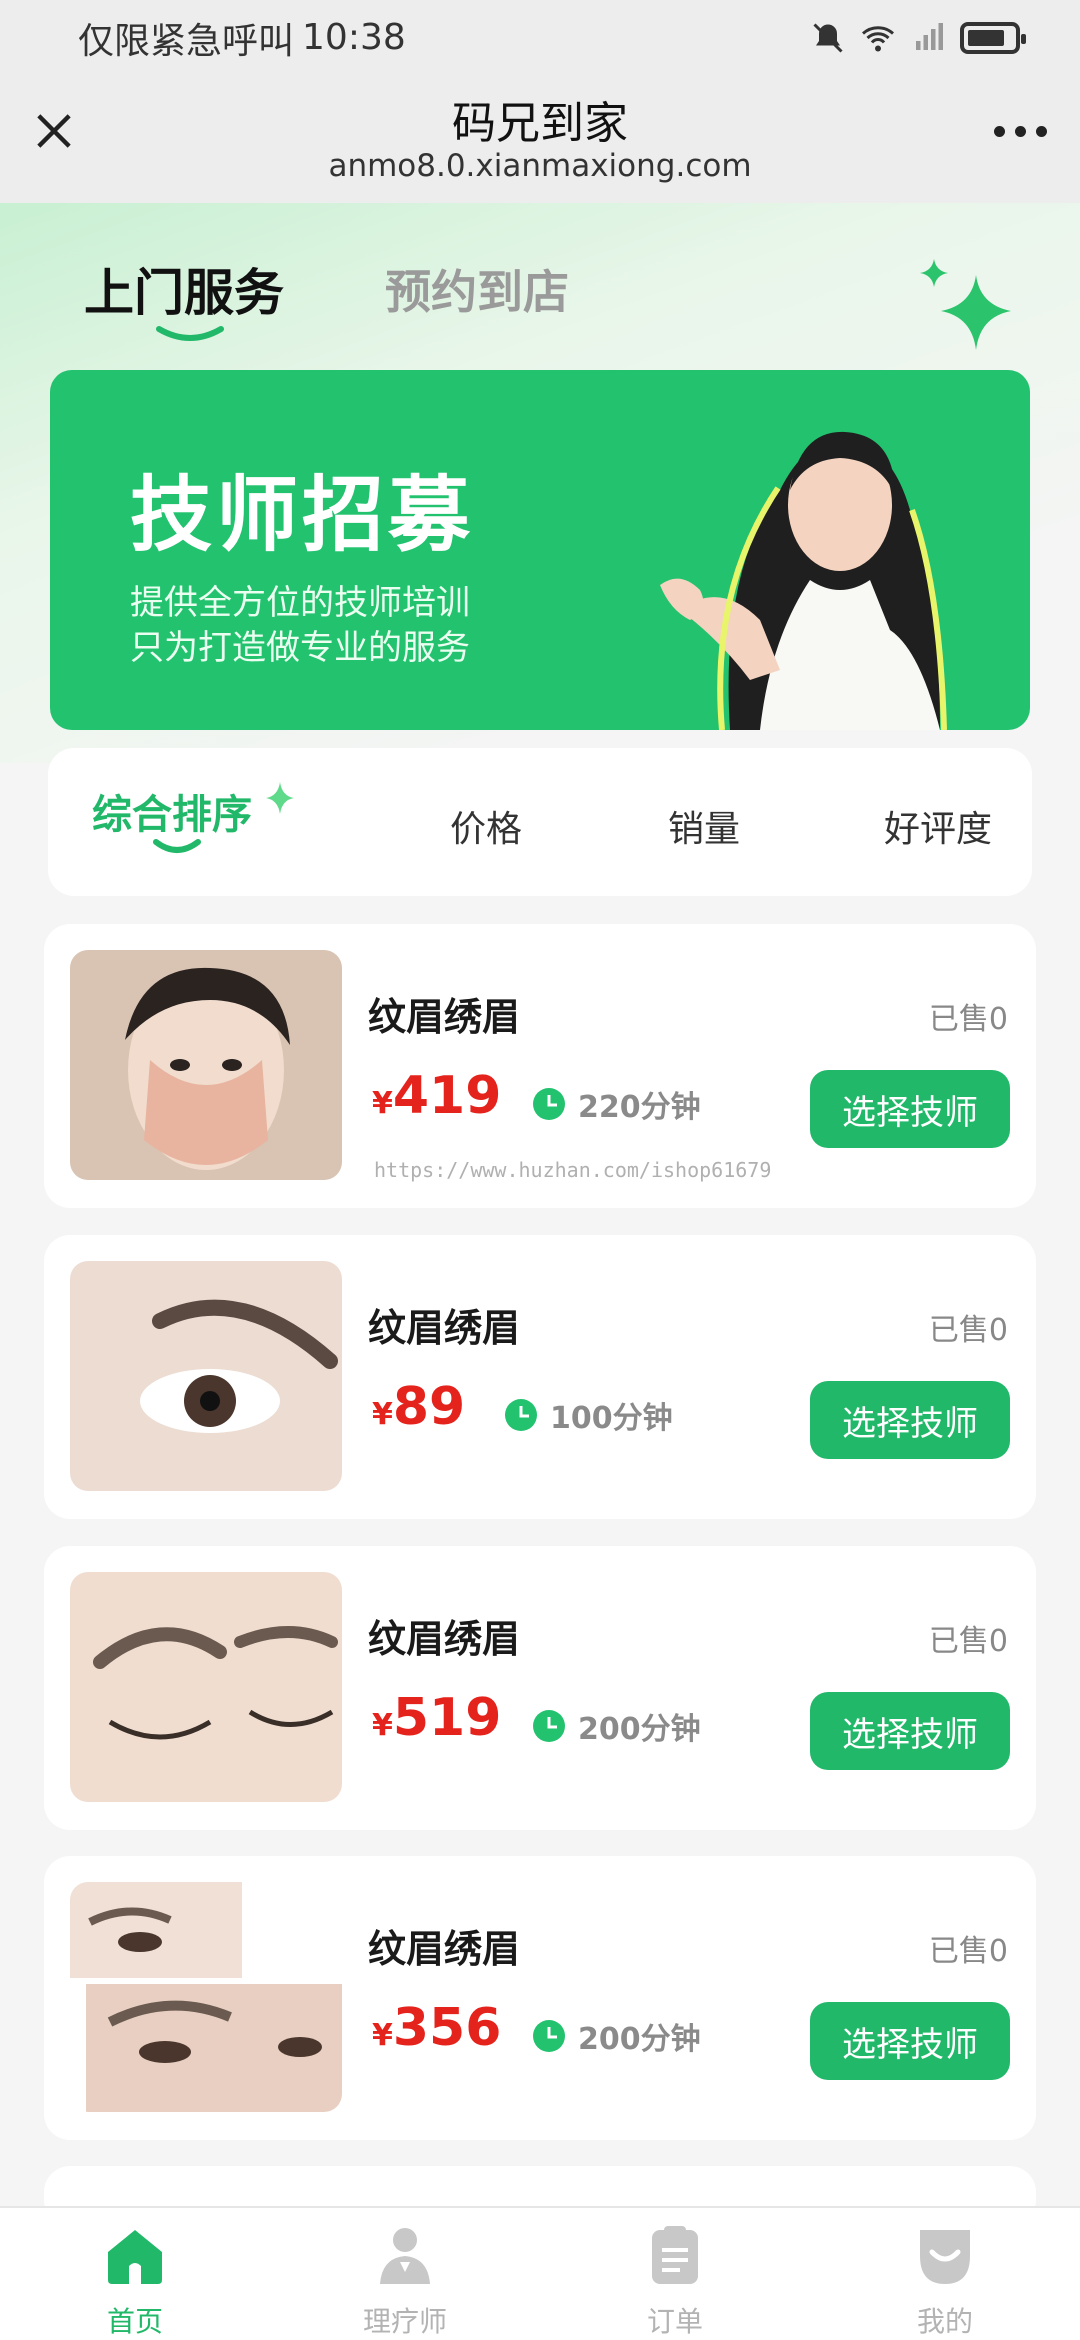  I want to click on tab-home-service: 上门服务, so click(184, 289).